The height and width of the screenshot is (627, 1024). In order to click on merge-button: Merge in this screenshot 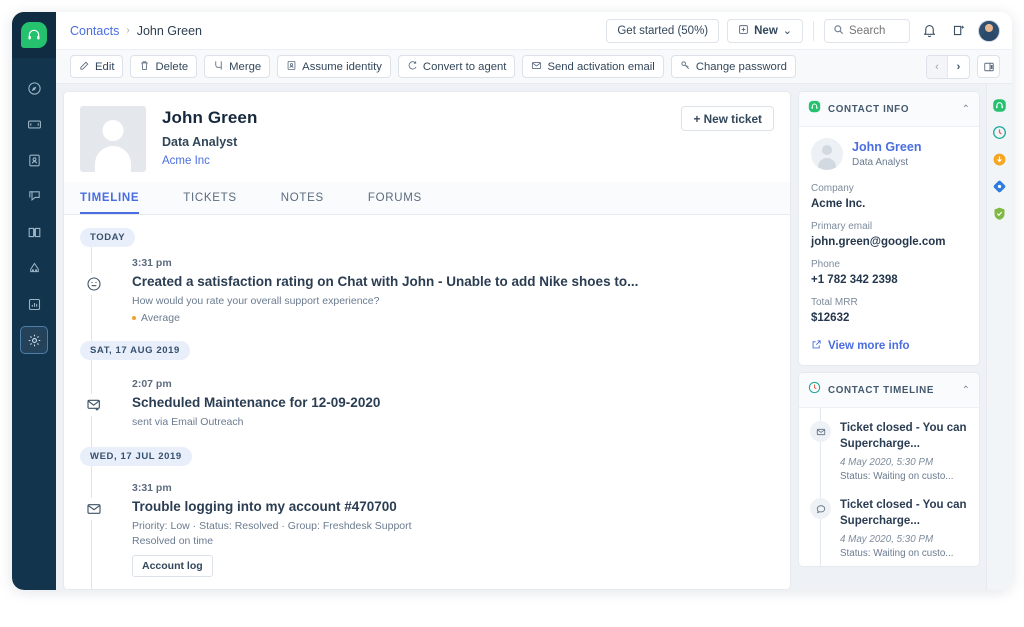, I will do `click(237, 66)`.